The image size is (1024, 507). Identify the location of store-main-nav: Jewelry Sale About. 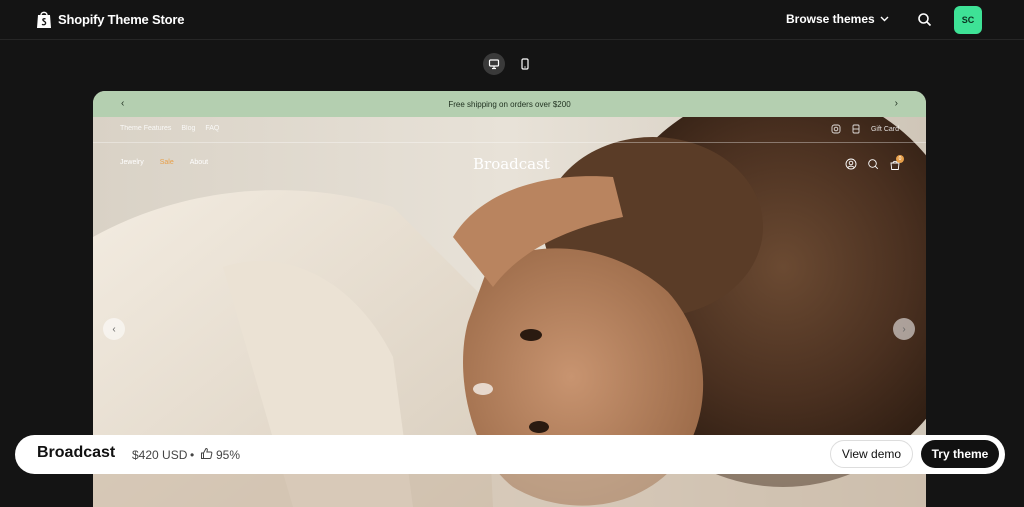
(164, 162).